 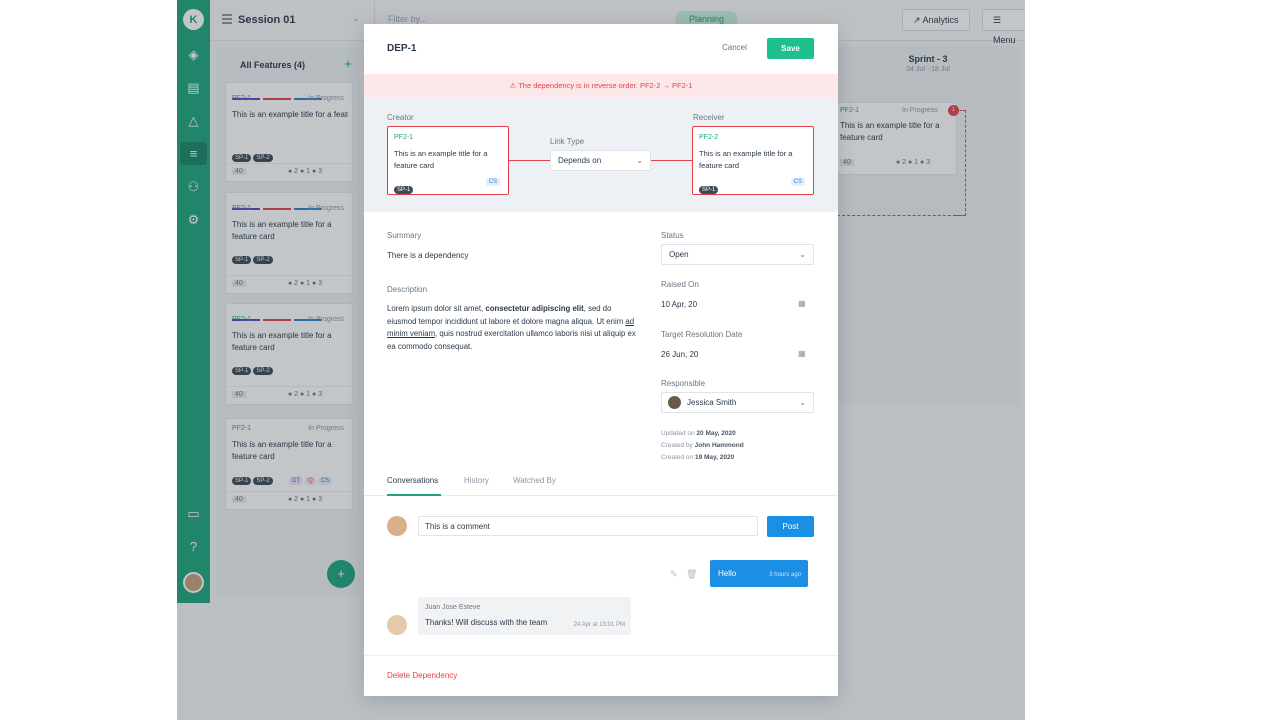 I want to click on link-type-label: Link Type, so click(x=567, y=141).